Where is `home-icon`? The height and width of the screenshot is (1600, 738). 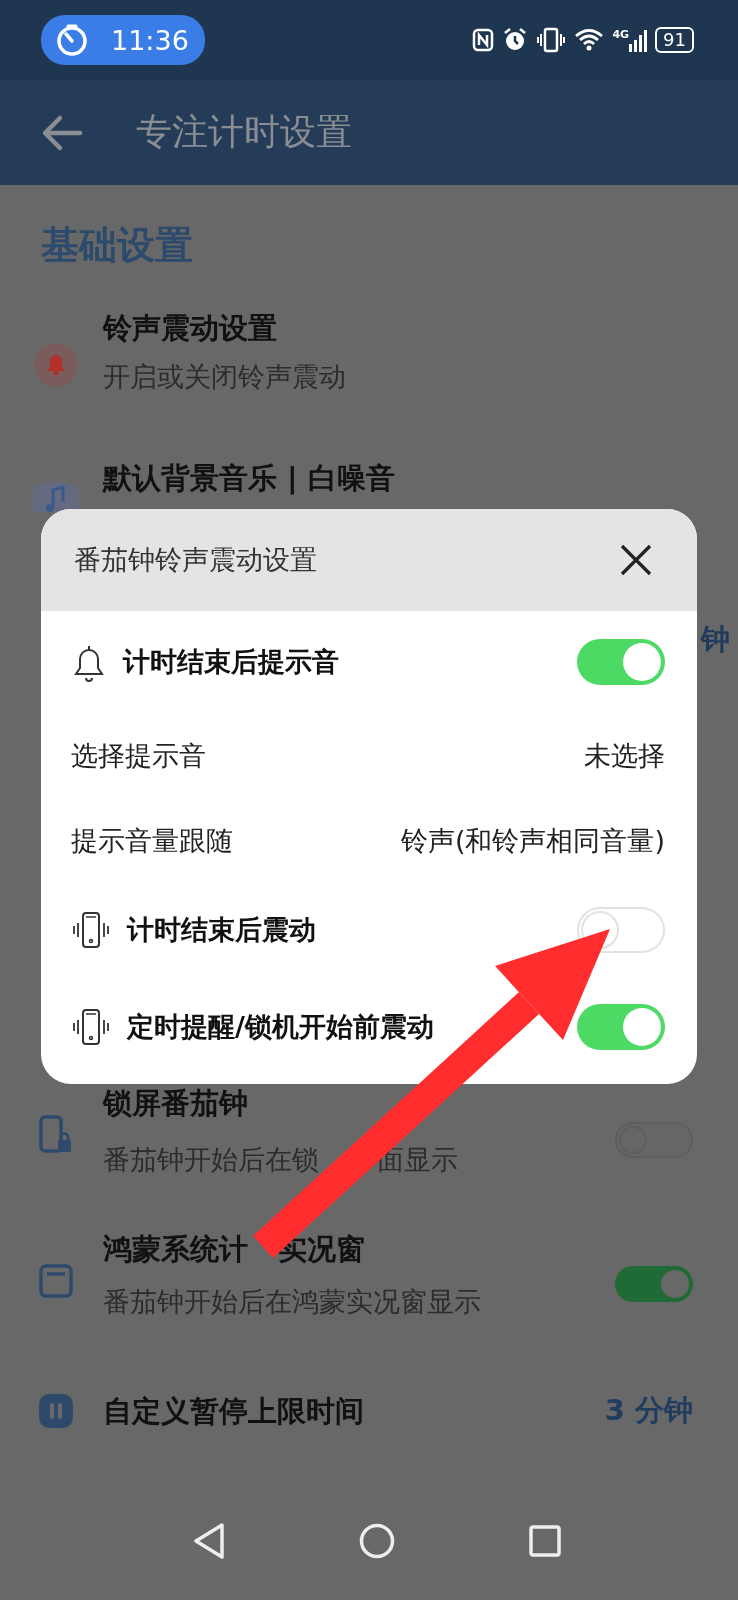 home-icon is located at coordinates (377, 1541).